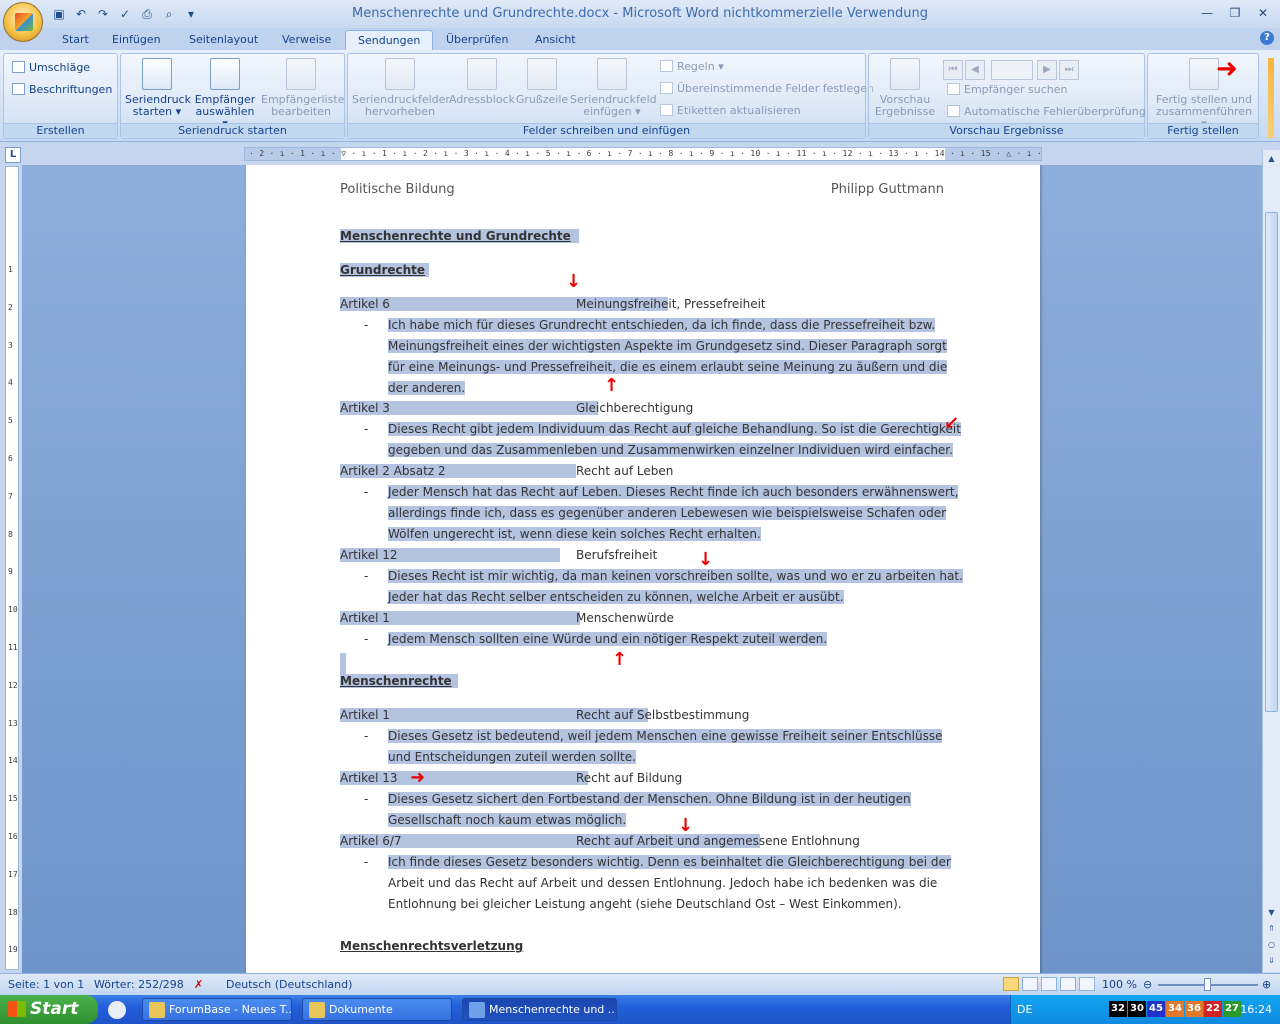  Describe the element at coordinates (136, 40) in the screenshot. I see `tab-einfuegen: Einfügen` at that location.